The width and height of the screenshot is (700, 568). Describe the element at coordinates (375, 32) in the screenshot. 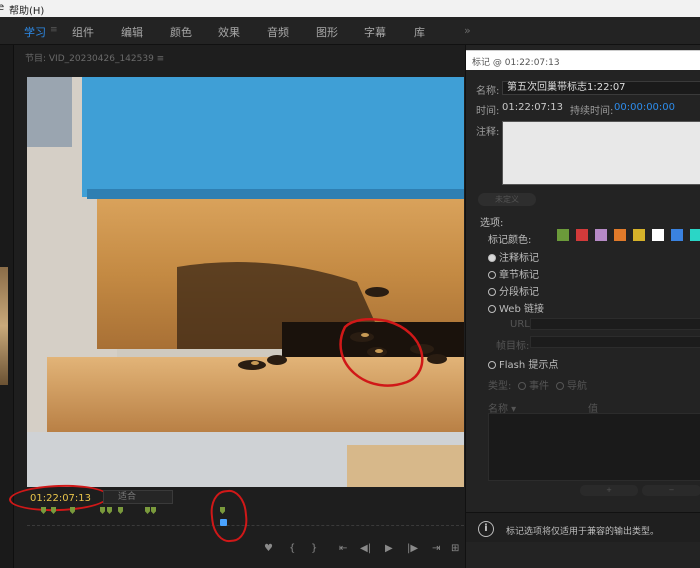

I see `tab-captions: 字幕` at that location.